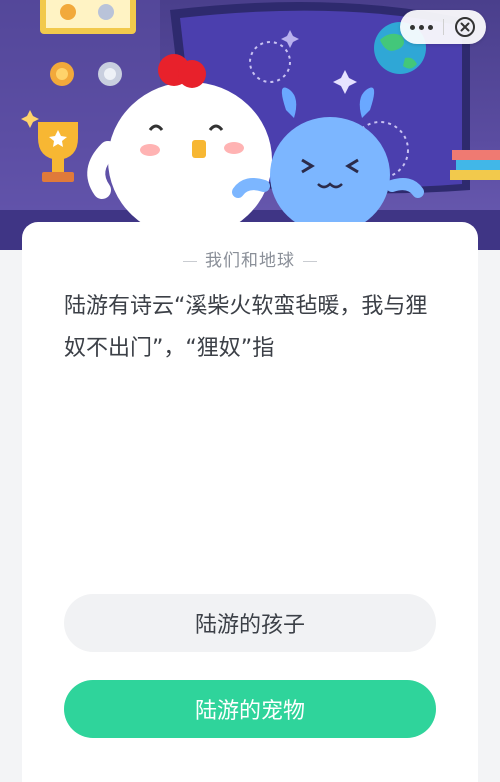 Image resolution: width=500 pixels, height=782 pixels. I want to click on close-icon-glyph, so click(465, 27).